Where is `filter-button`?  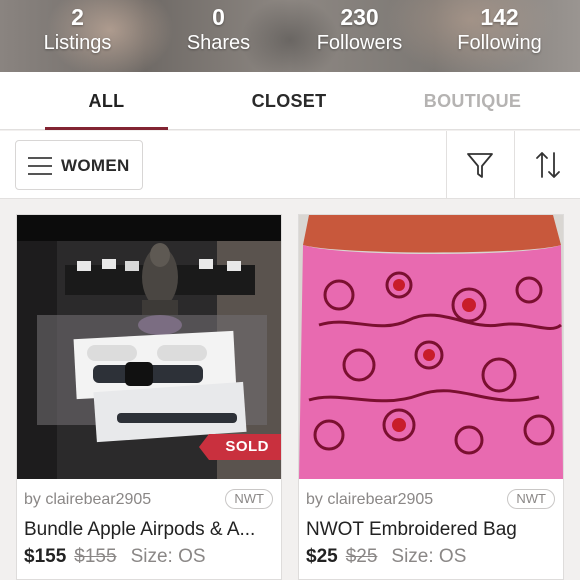 filter-button is located at coordinates (480, 165).